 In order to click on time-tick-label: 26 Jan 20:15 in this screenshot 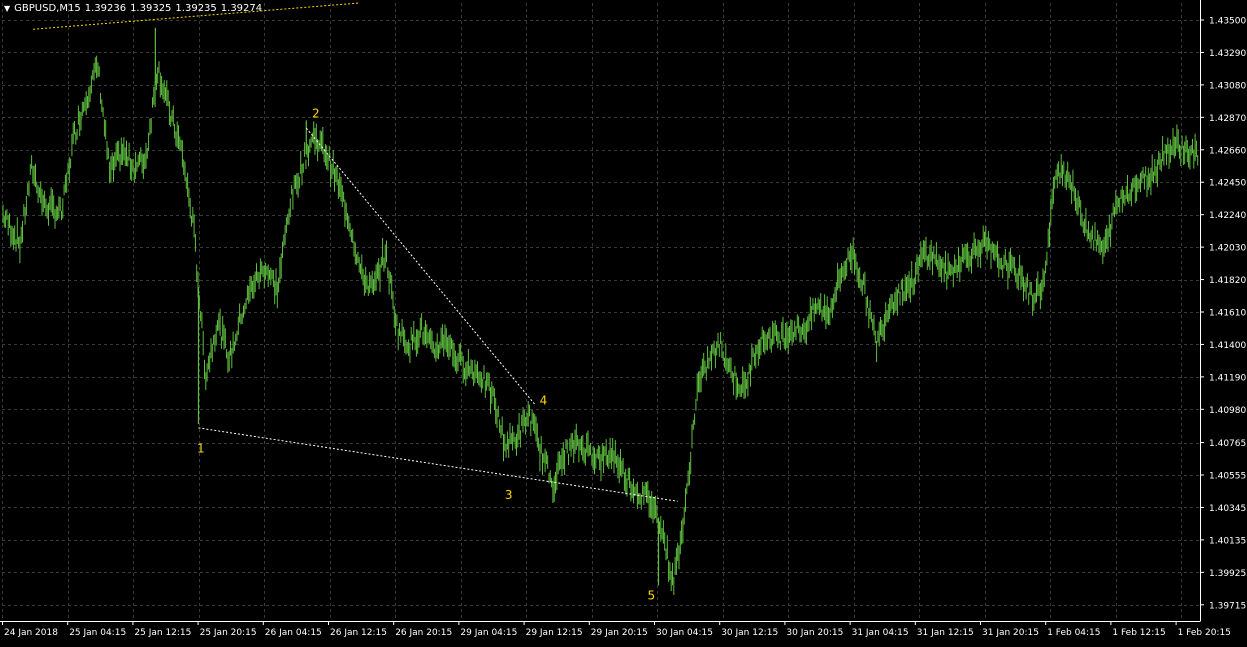, I will do `click(423, 633)`.